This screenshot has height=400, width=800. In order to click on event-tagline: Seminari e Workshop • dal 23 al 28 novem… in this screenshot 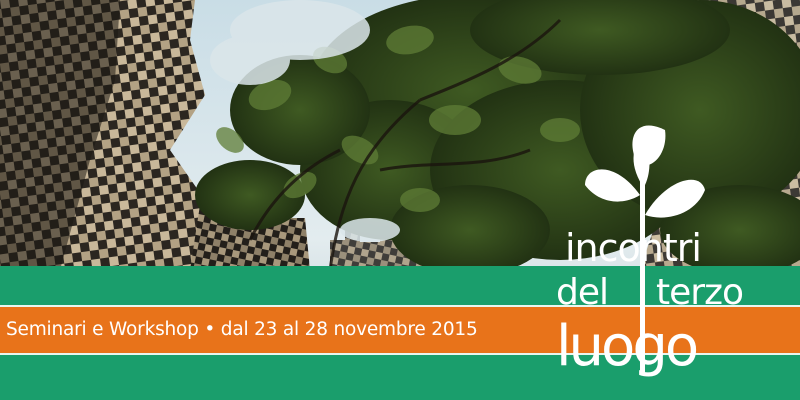, I will do `click(242, 329)`.